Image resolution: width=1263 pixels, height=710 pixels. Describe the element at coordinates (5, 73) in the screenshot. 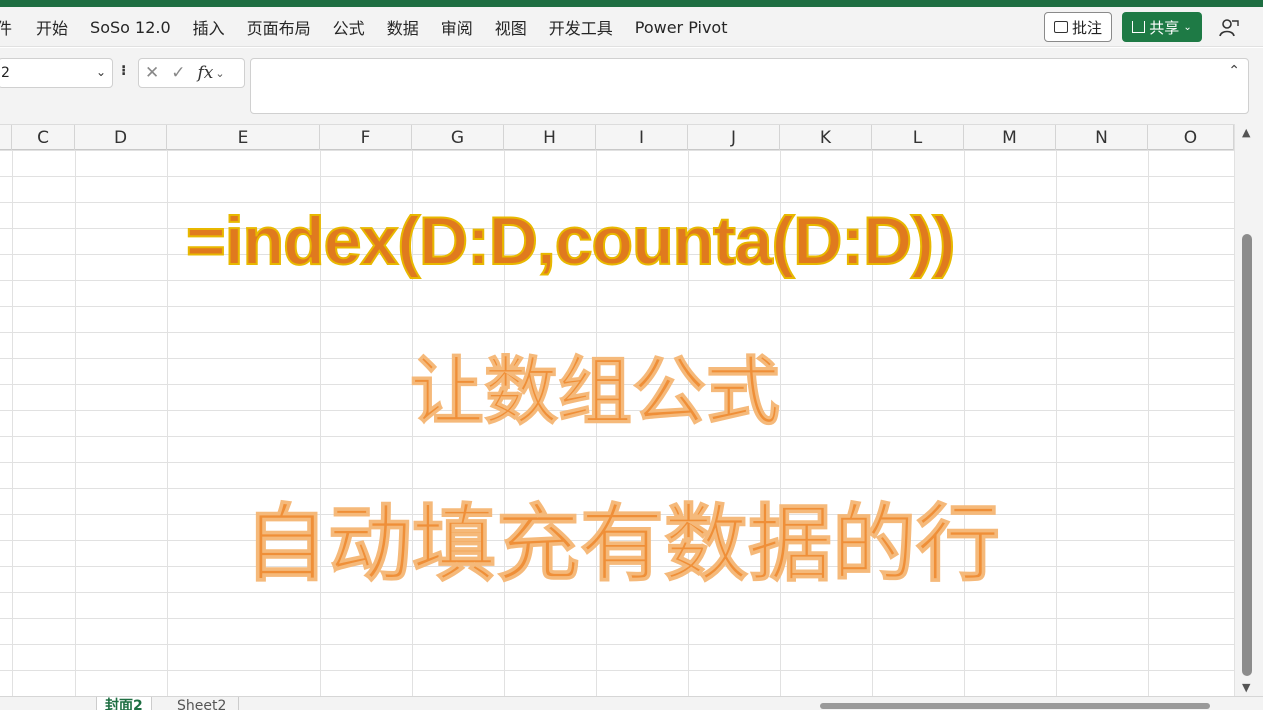

I see `name-box-value: 2` at that location.